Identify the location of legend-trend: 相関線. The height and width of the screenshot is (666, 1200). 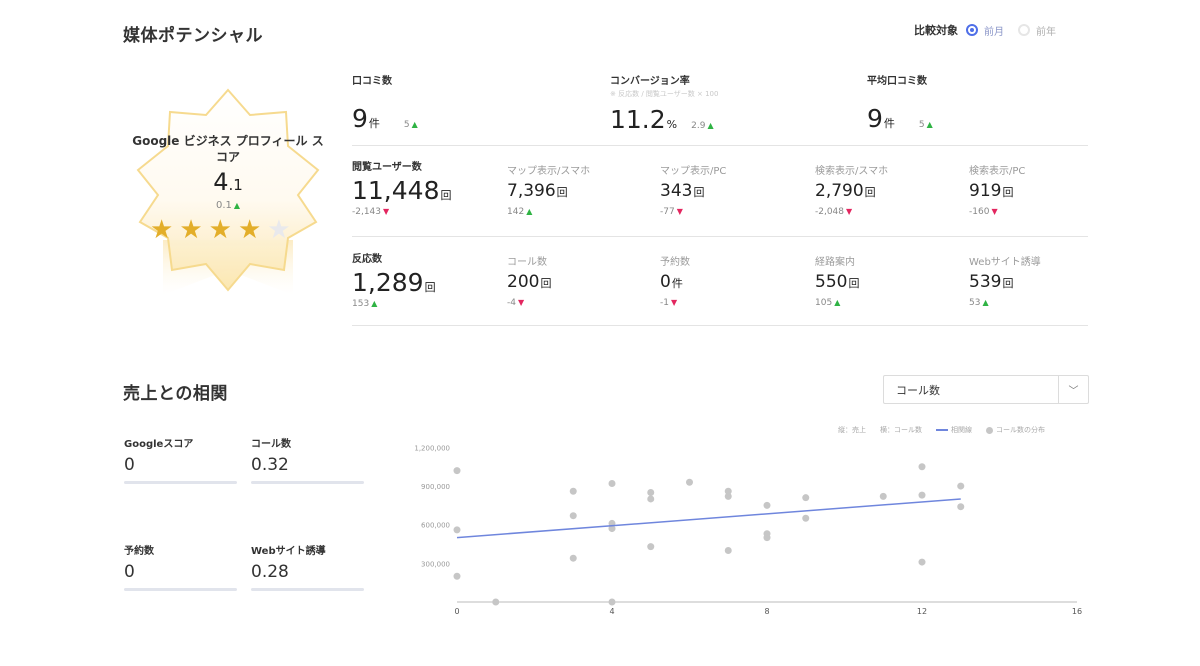
(954, 430).